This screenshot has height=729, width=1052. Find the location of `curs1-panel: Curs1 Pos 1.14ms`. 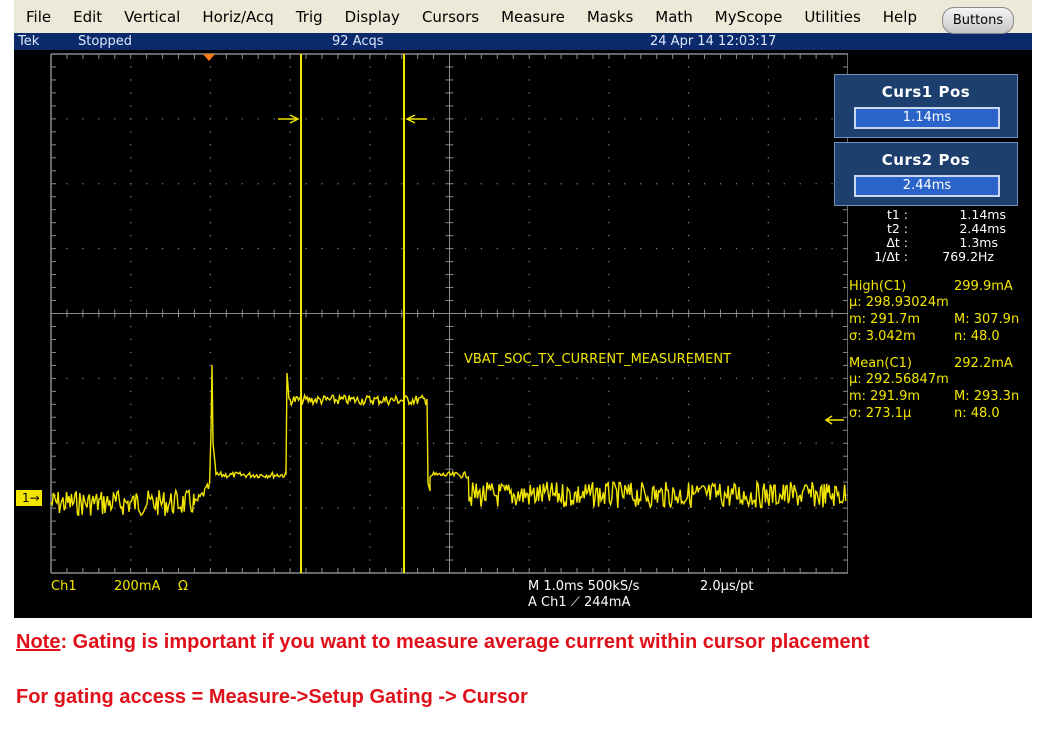

curs1-panel: Curs1 Pos 1.14ms is located at coordinates (926, 106).